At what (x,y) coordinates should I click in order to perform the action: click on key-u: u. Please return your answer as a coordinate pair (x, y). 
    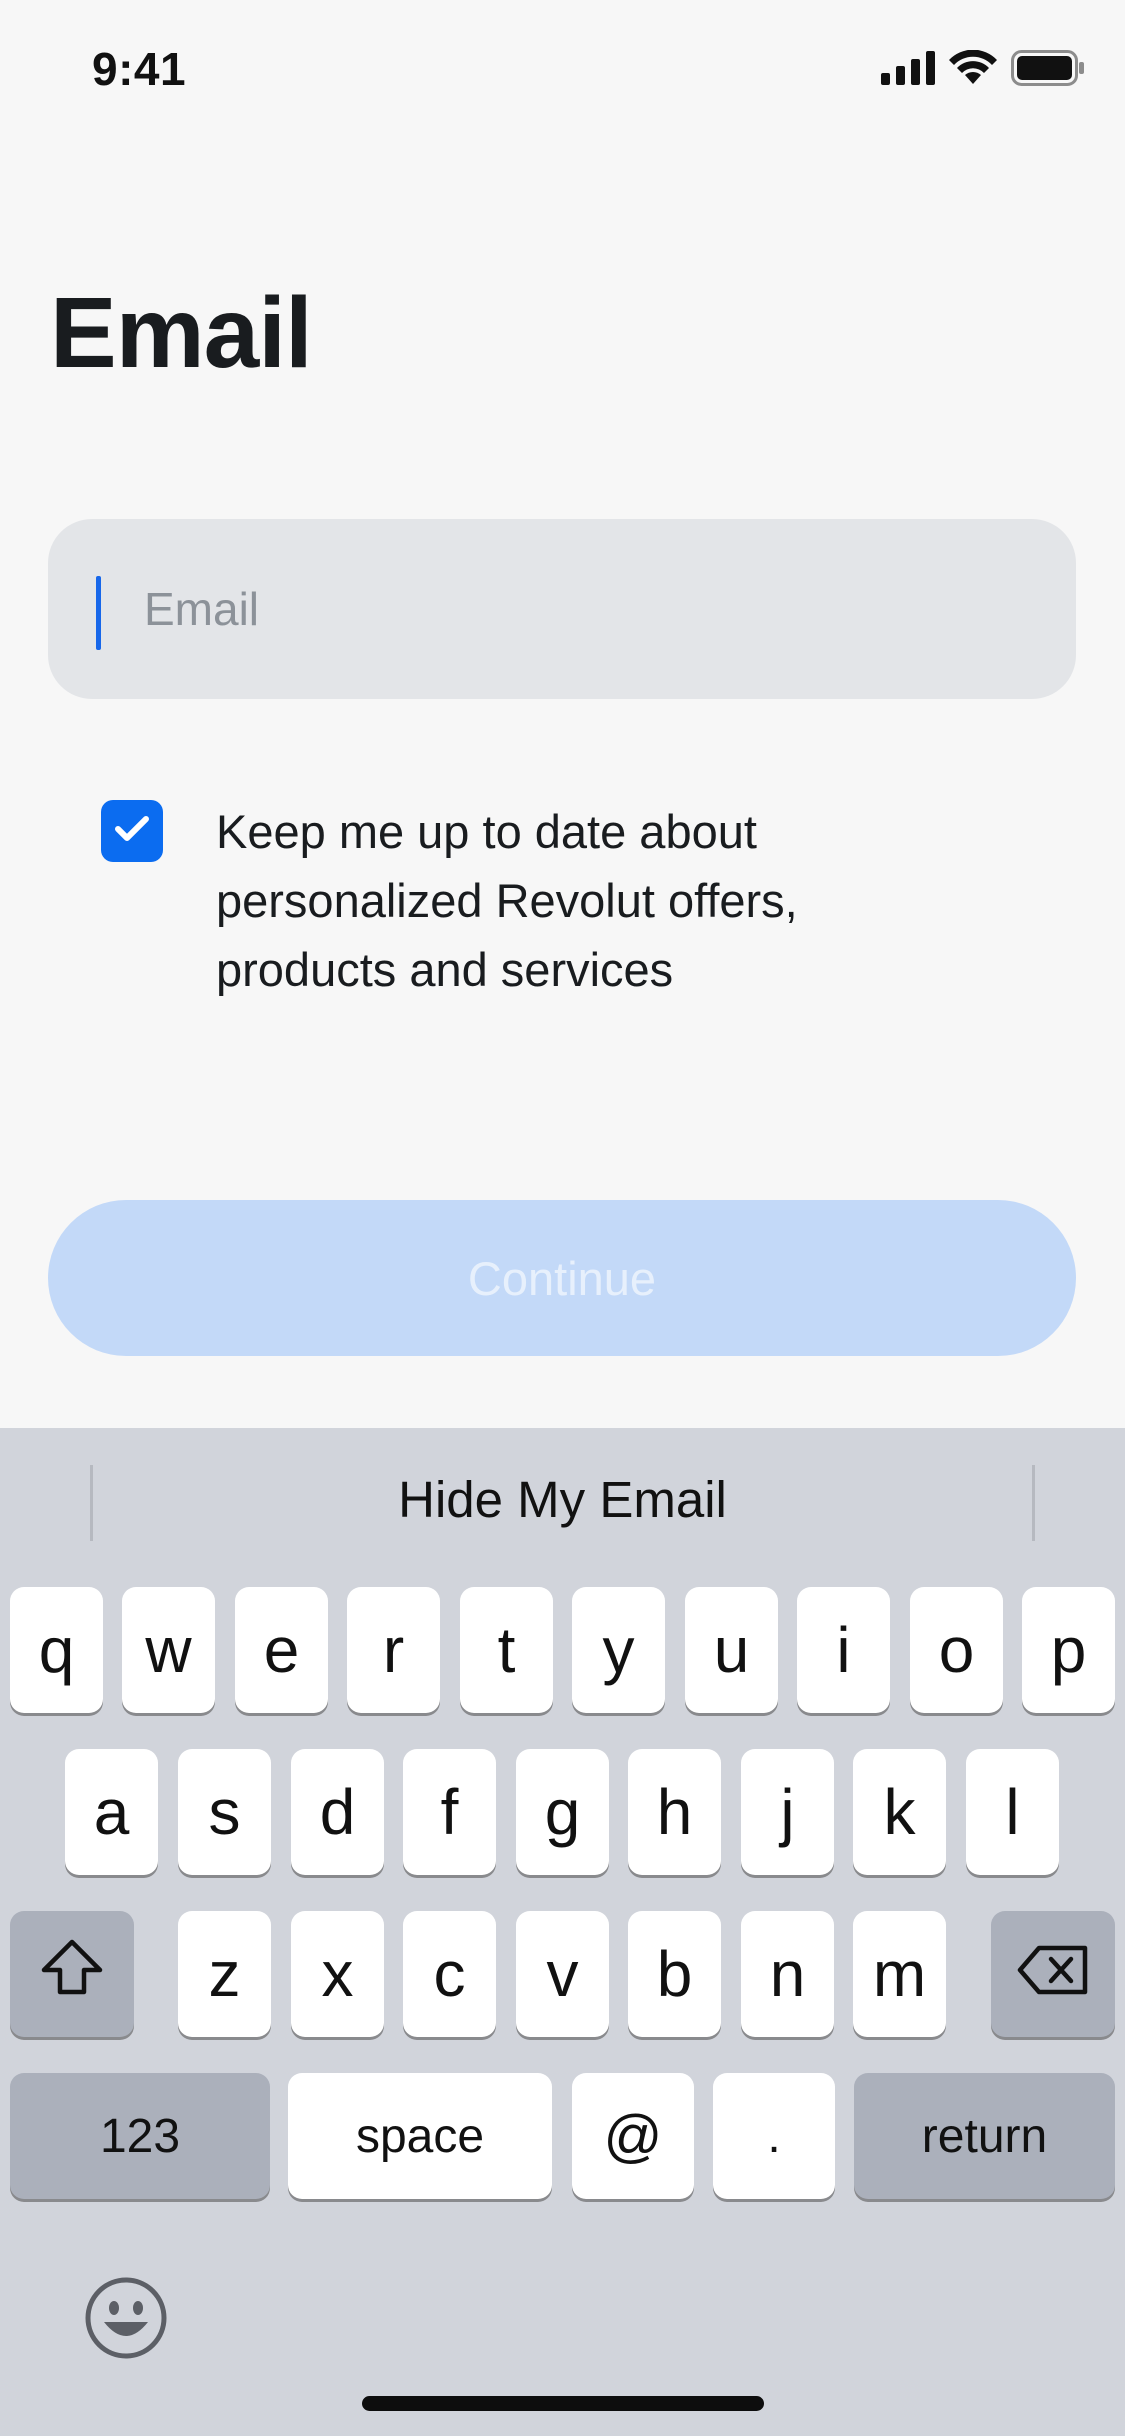
    Looking at the image, I should click on (731, 1650).